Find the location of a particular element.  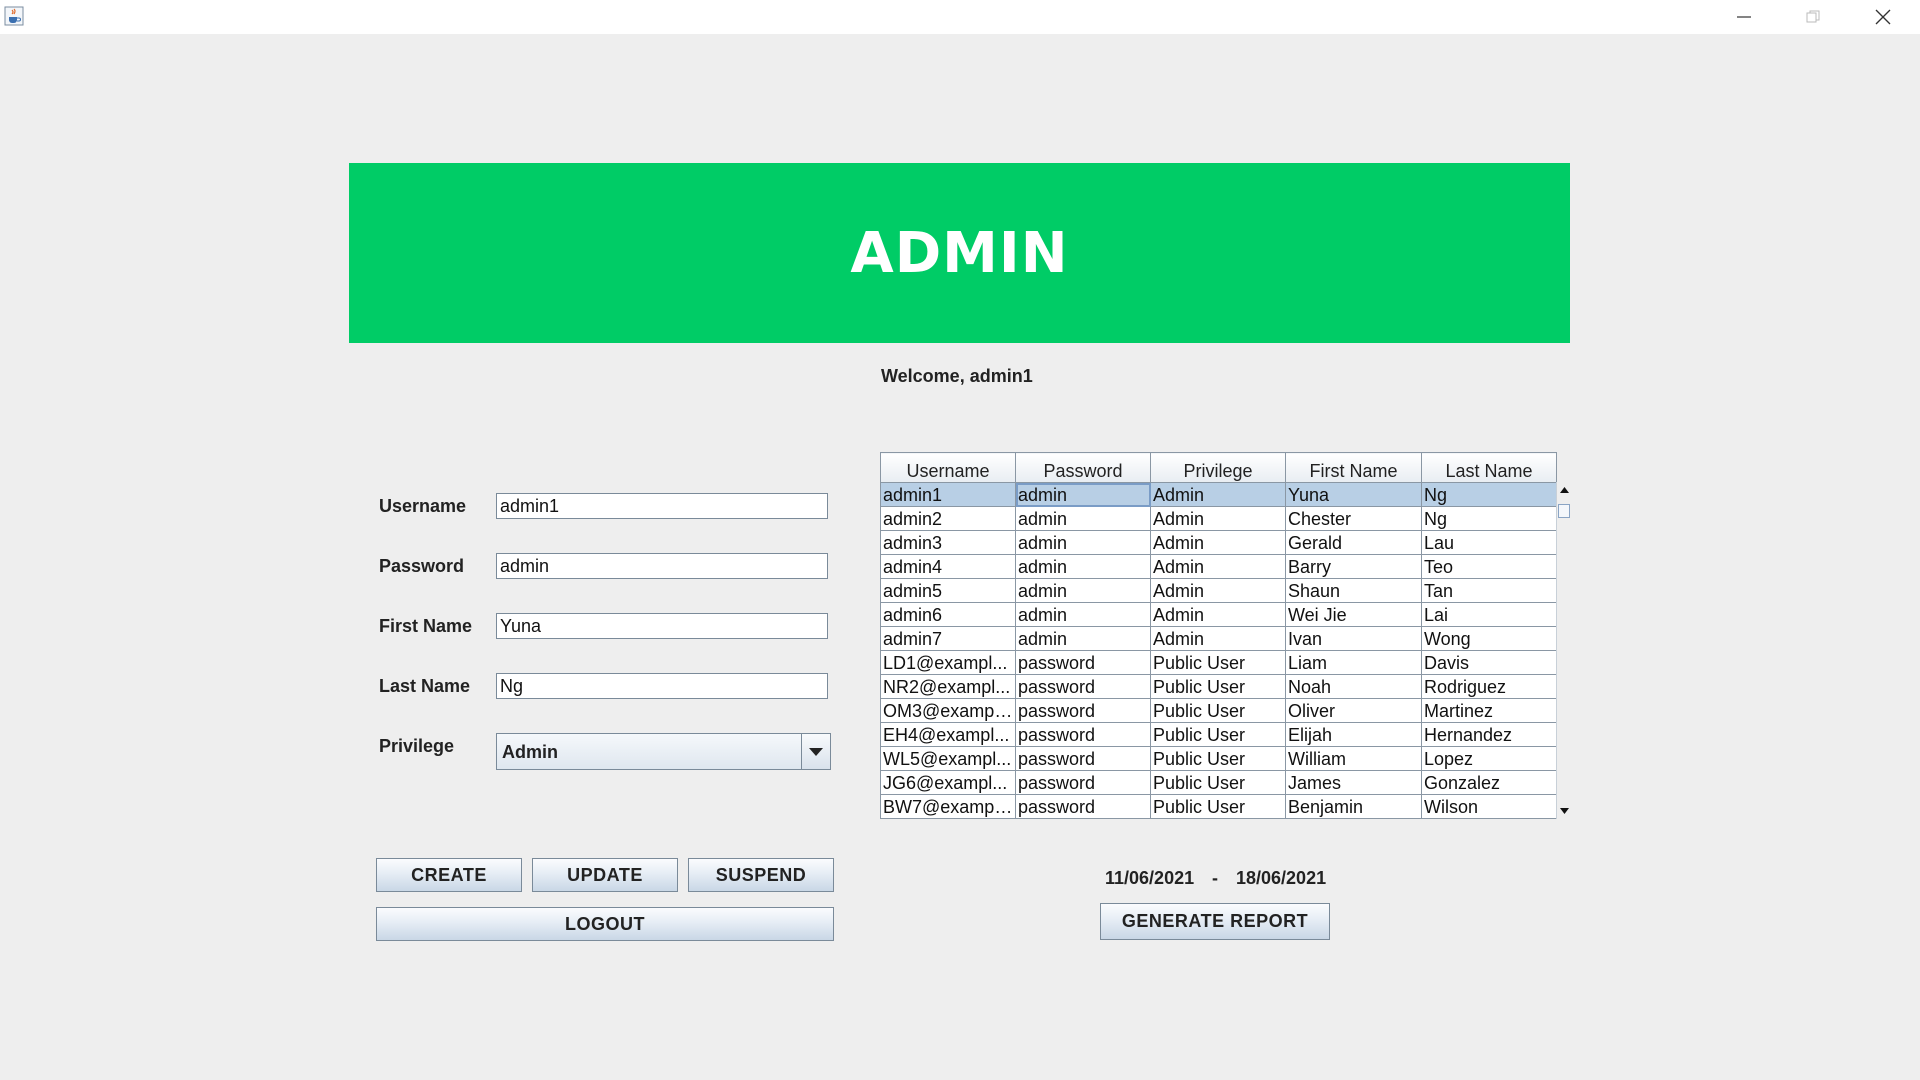

table-cell: Chester is located at coordinates (1353, 518).